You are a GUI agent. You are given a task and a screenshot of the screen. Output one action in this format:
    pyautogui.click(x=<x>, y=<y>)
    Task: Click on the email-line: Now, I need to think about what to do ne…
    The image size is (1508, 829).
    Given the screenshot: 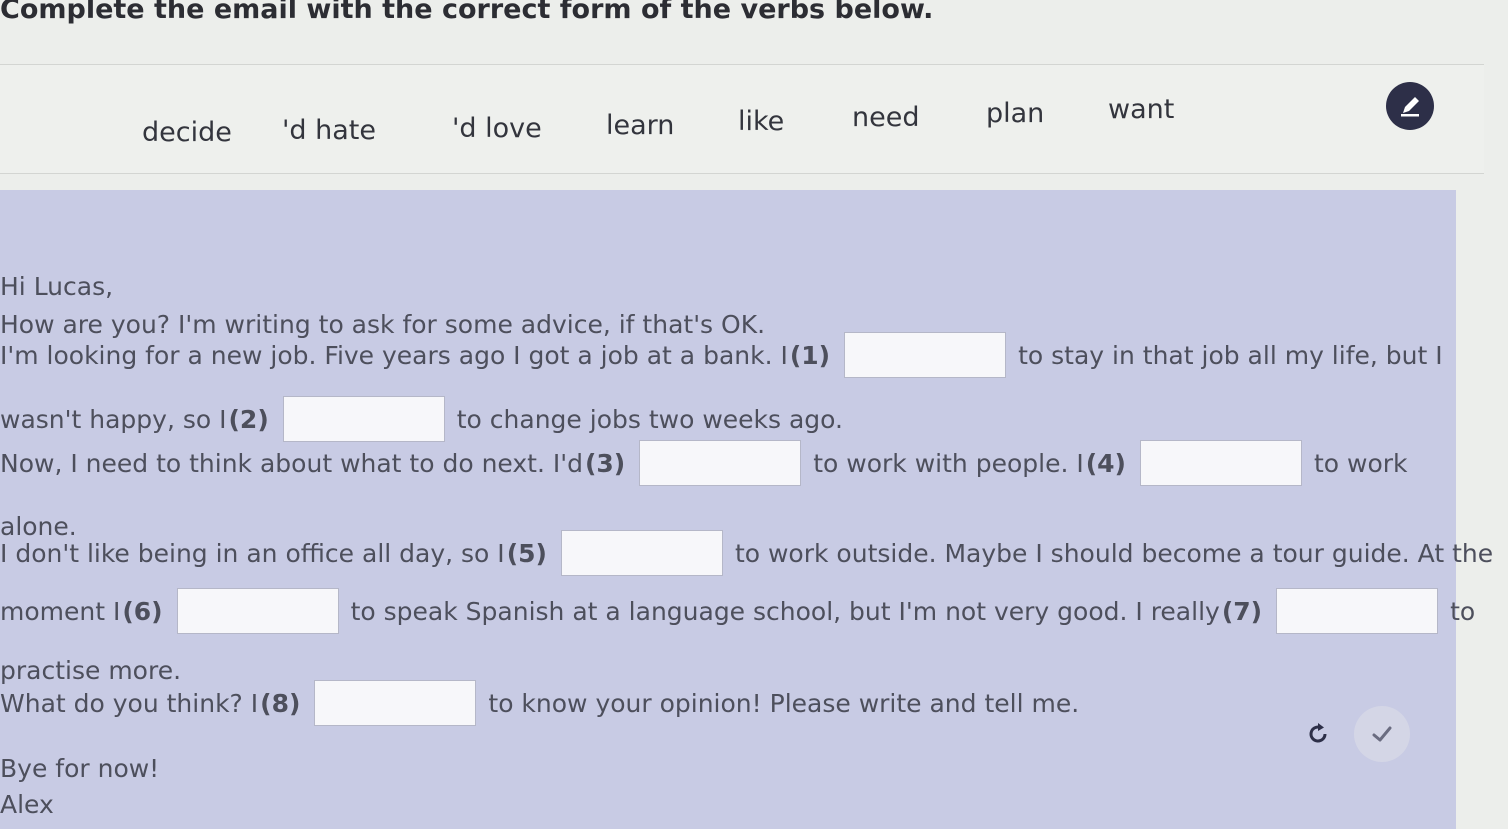 What is the action you would take?
    pyautogui.click(x=704, y=463)
    